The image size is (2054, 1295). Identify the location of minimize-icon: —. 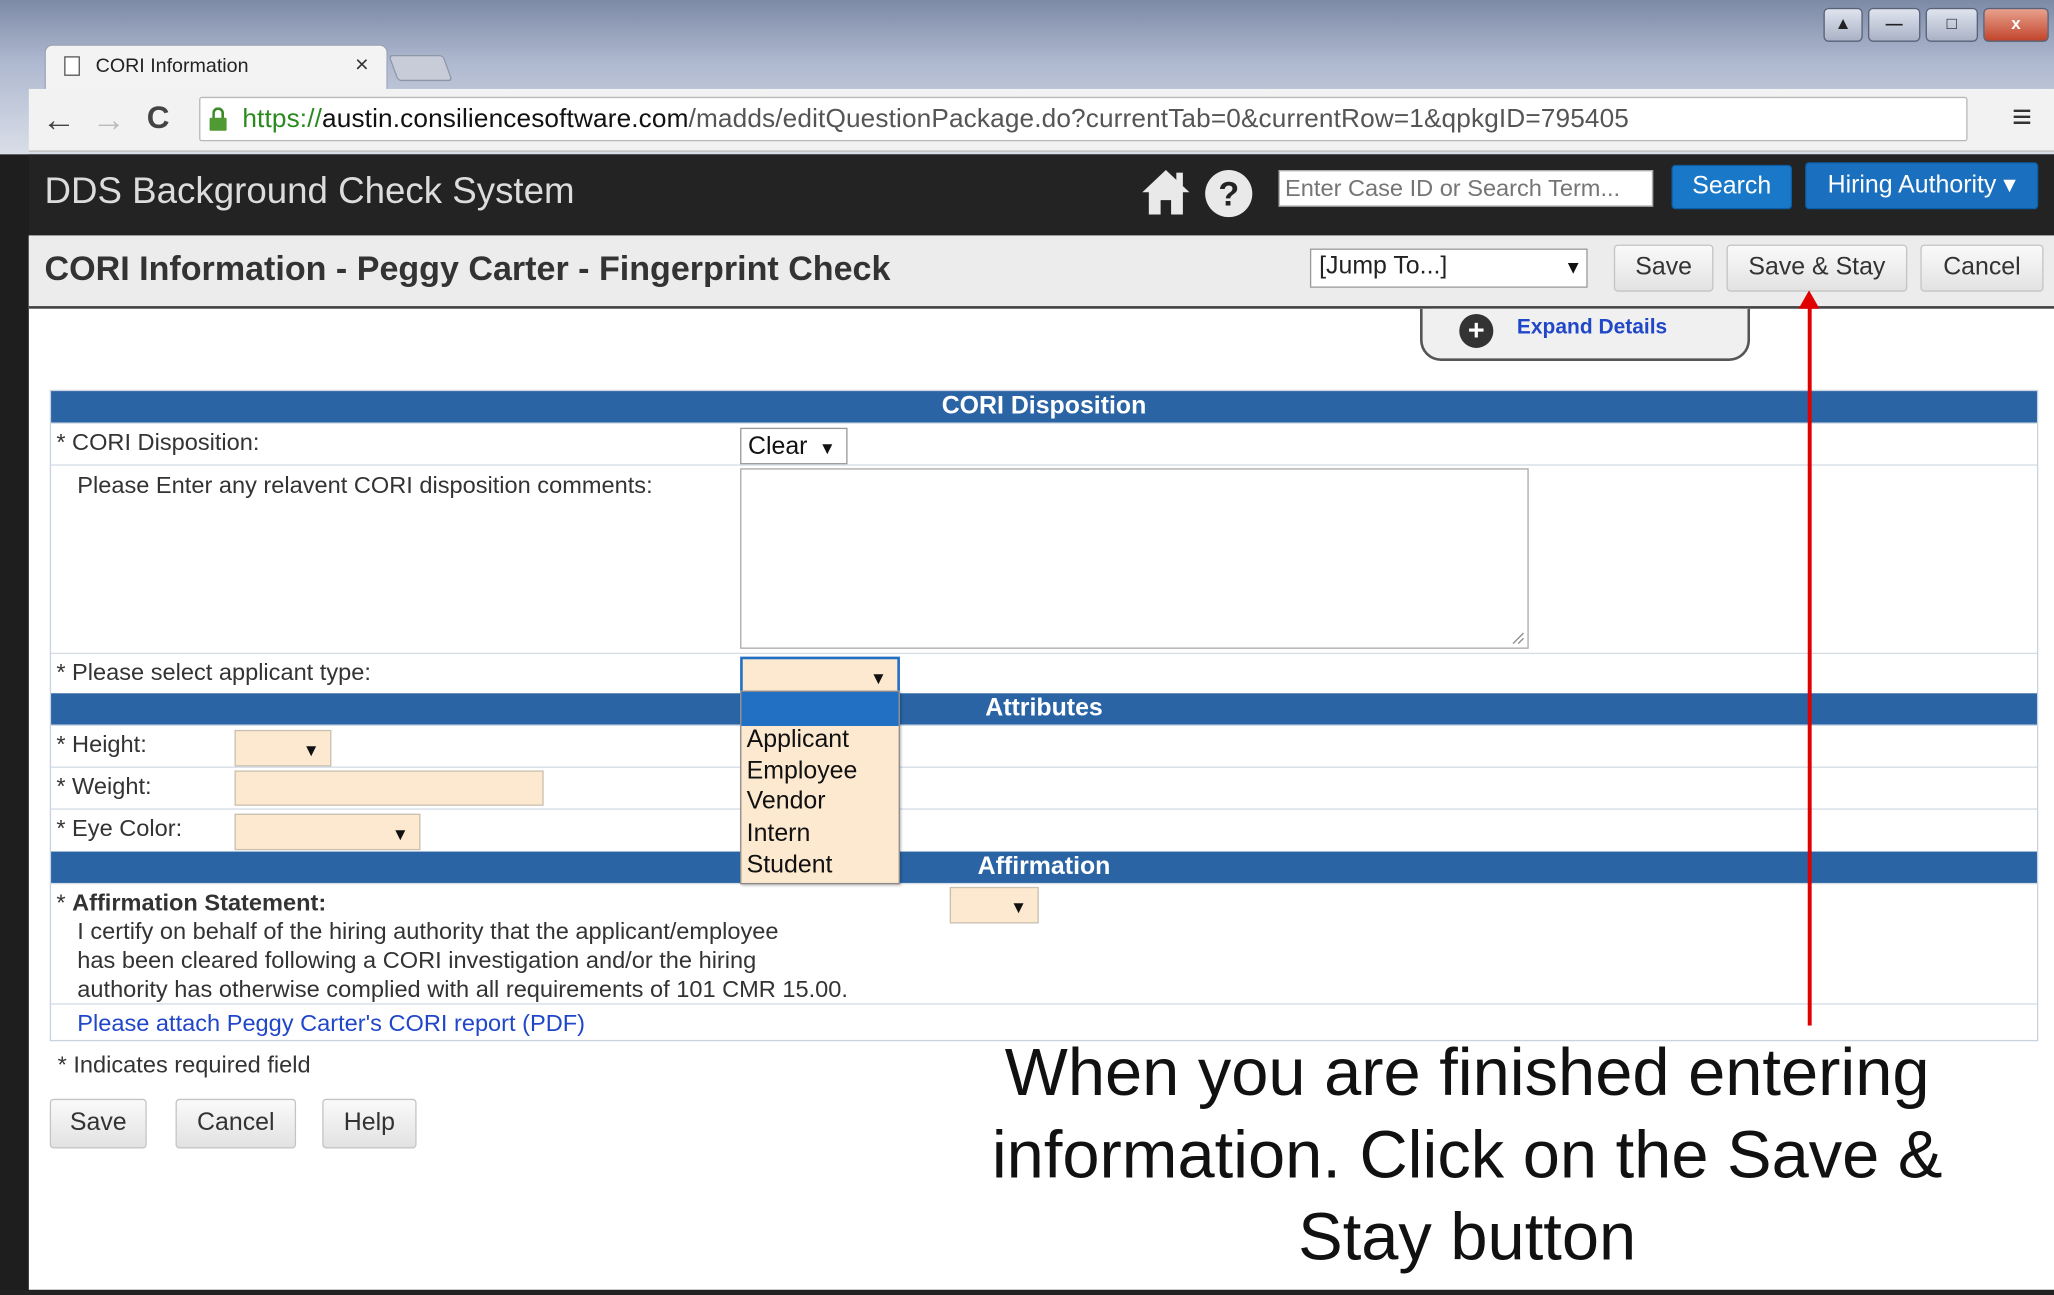
(1894, 24).